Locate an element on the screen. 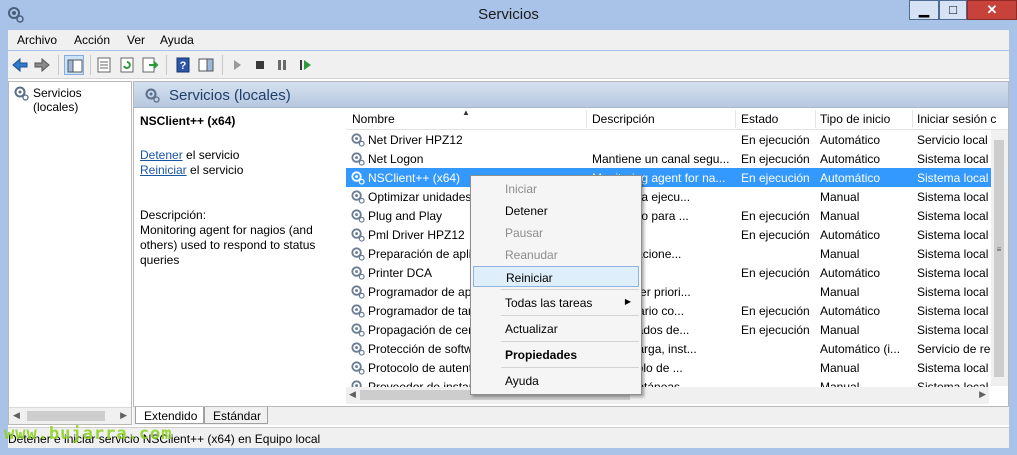 The height and width of the screenshot is (455, 1017). start-service-button is located at coordinates (237, 65).